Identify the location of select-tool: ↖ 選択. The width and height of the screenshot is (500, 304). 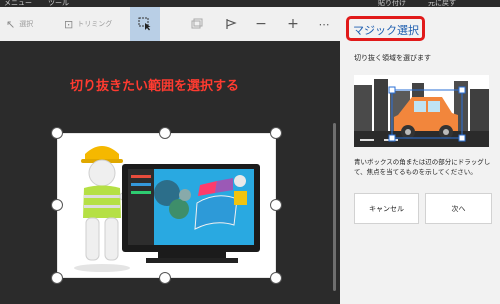
(19, 24).